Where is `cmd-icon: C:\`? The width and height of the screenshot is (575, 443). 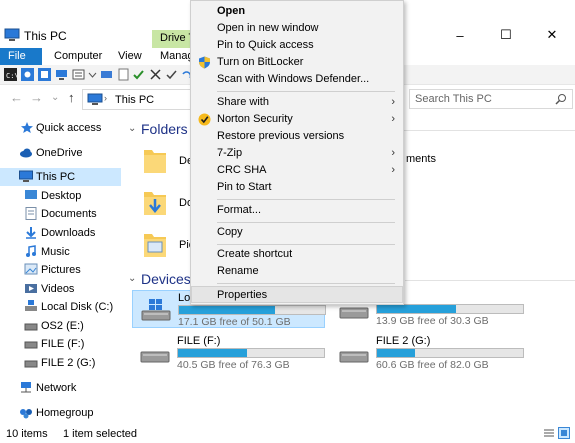
cmd-icon: C:\ is located at coordinates (10, 74).